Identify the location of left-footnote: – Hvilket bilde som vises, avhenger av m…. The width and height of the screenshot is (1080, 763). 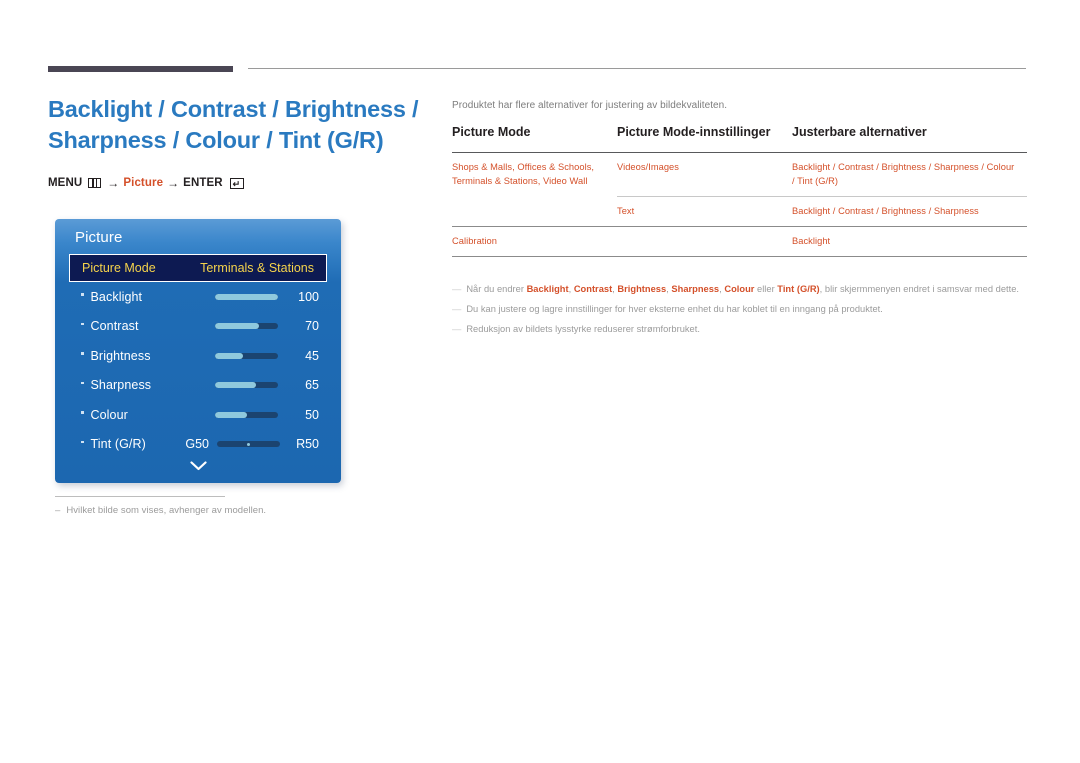
(205, 506).